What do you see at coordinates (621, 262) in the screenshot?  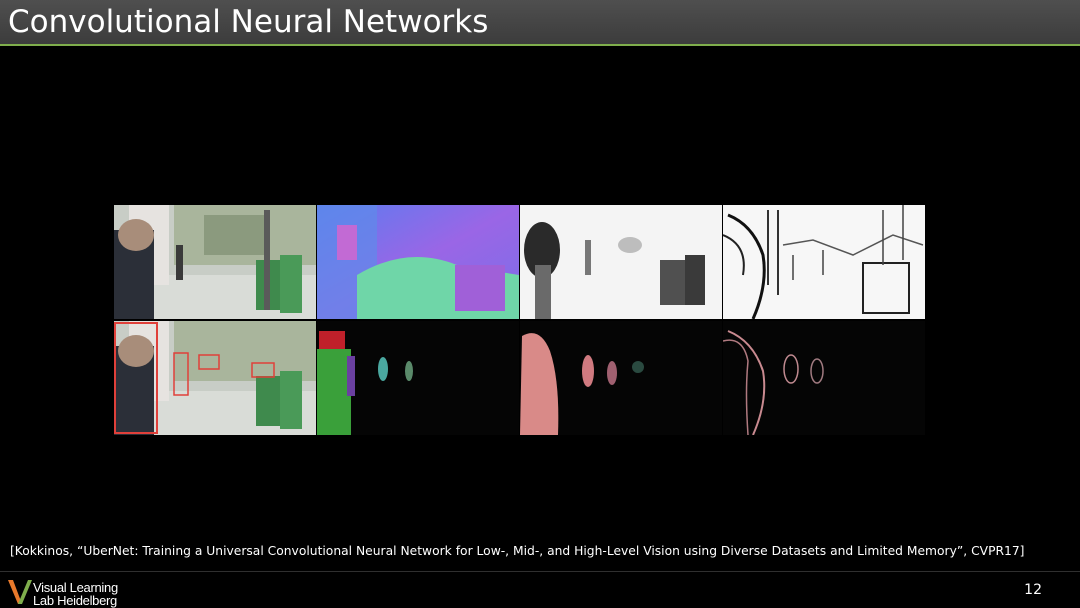 I see `saliency-map` at bounding box center [621, 262].